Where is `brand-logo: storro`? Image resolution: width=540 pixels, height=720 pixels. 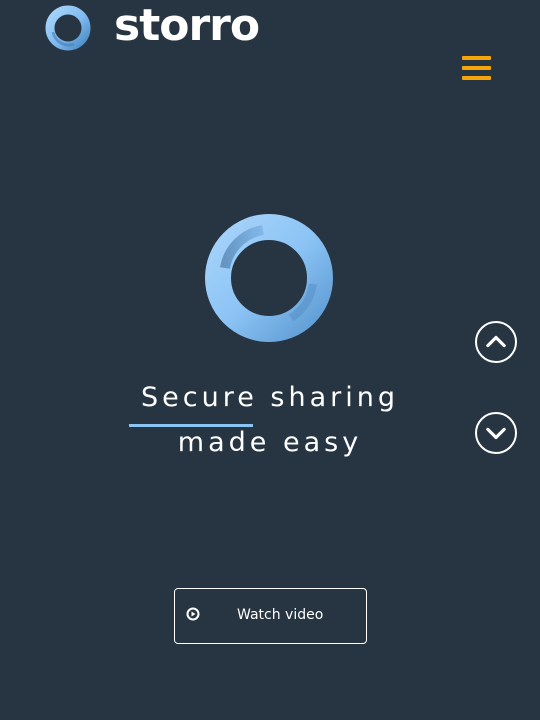
brand-logo: storro is located at coordinates (152, 26).